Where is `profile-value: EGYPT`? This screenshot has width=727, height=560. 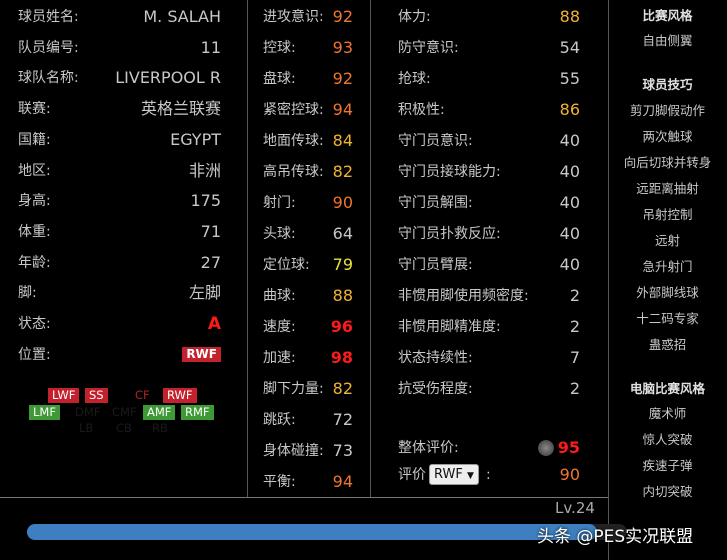
profile-value: EGYPT is located at coordinates (195, 139).